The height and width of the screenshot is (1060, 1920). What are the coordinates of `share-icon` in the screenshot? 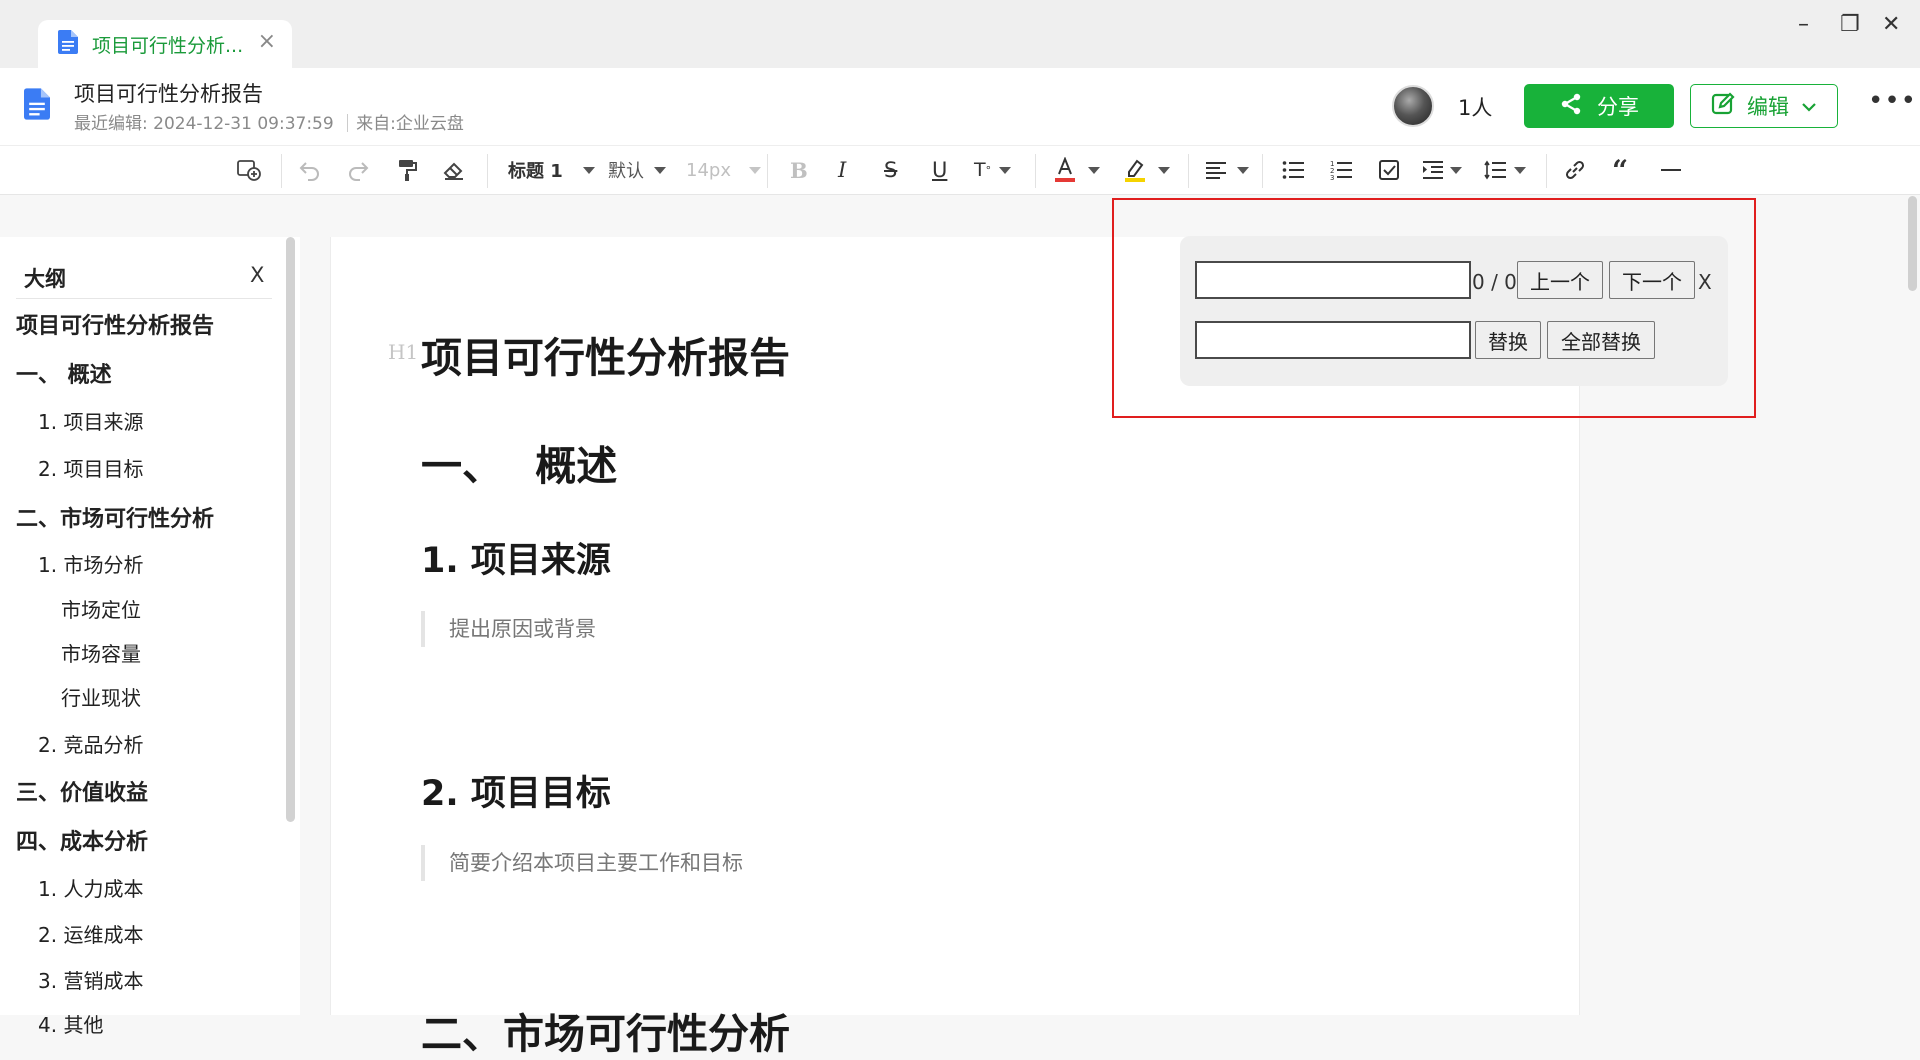 It's located at (1571, 106).